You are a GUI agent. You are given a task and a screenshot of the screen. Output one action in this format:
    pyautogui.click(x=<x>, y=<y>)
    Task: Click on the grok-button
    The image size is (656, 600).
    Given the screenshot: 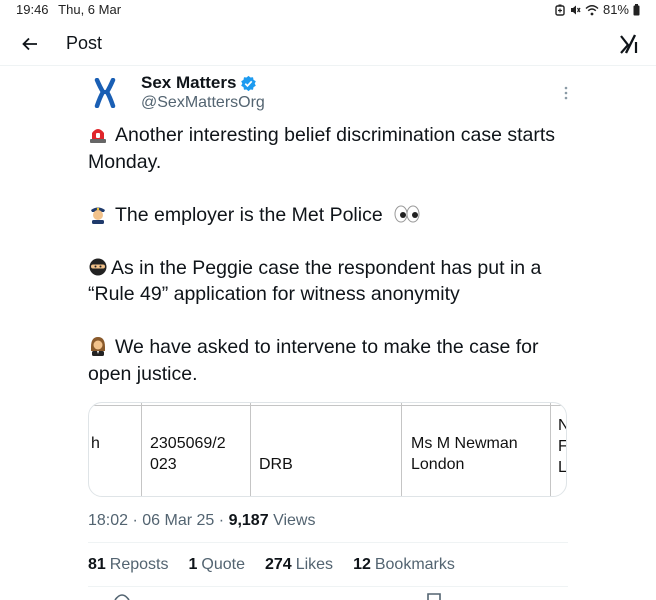 What is the action you would take?
    pyautogui.click(x=629, y=44)
    